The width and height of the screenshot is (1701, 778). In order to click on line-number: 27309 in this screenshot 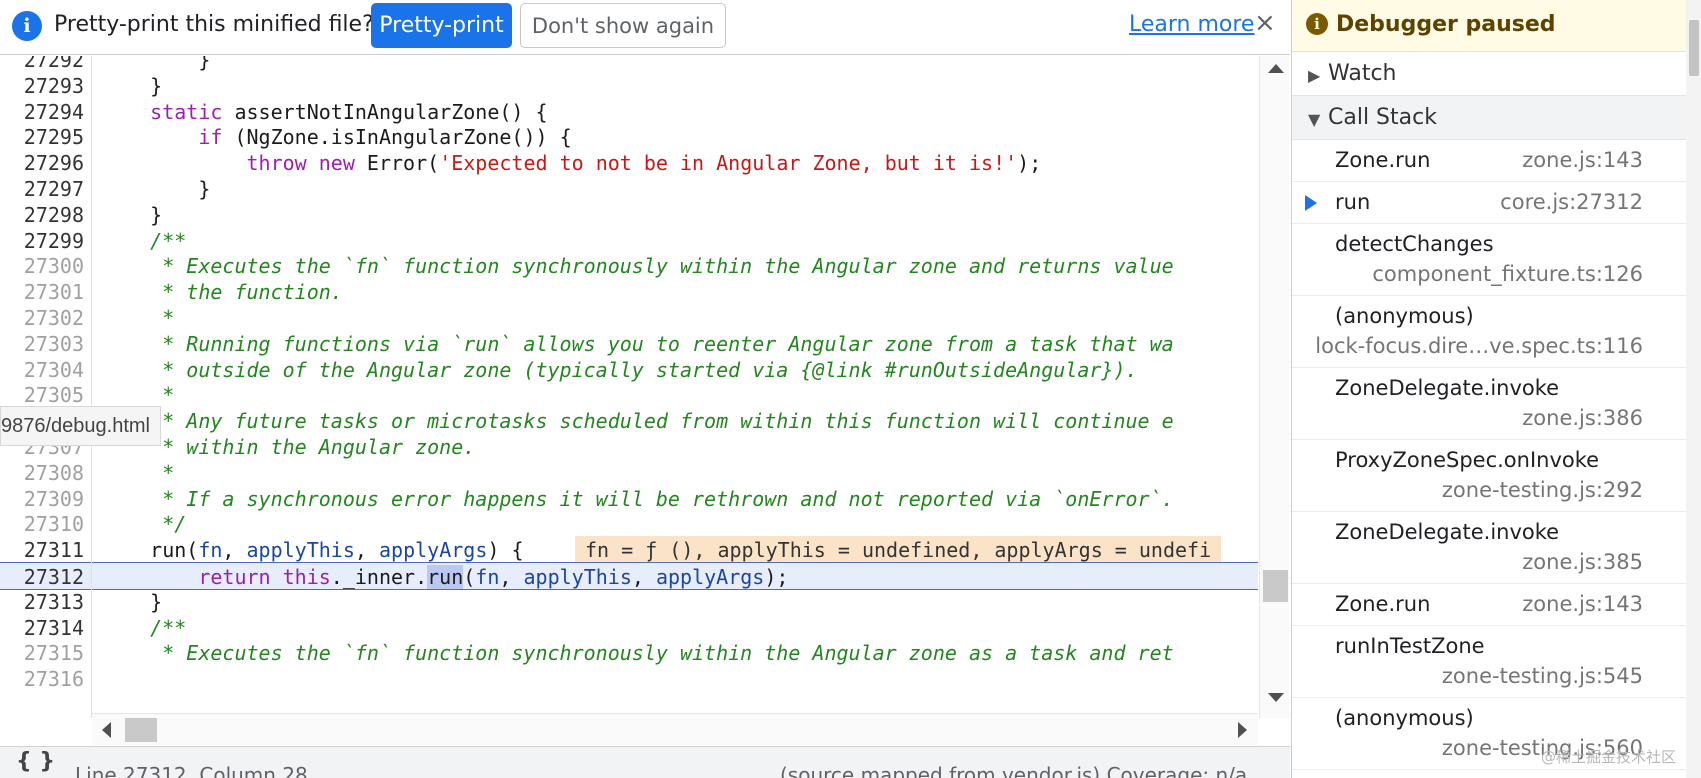, I will do `click(42, 499)`.